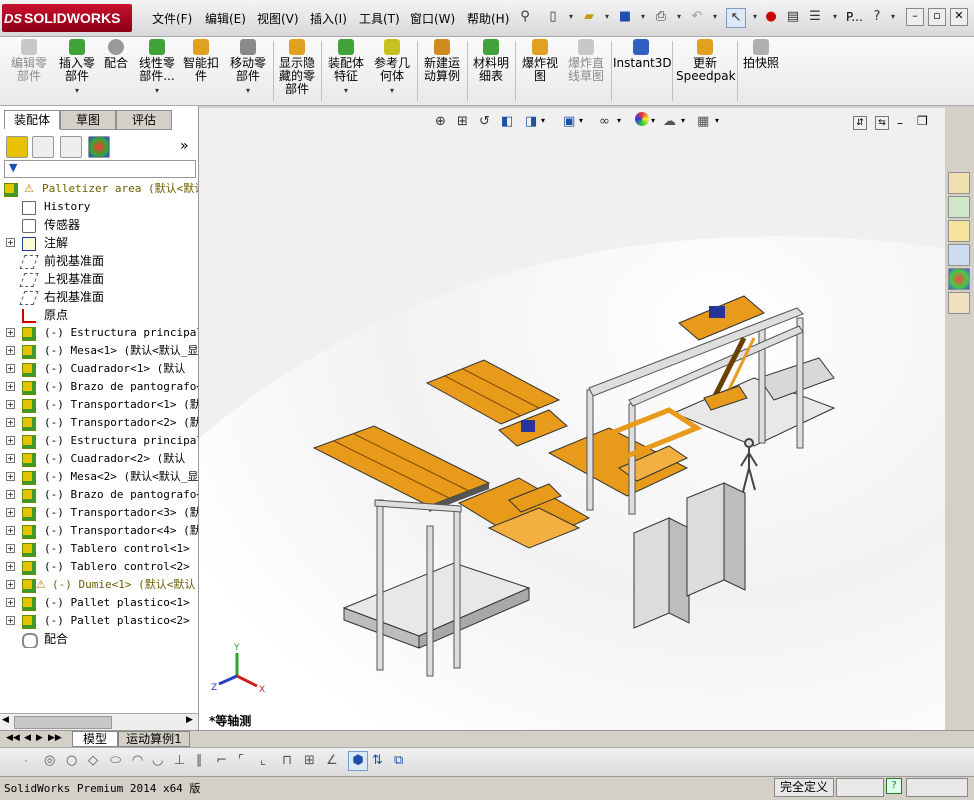 This screenshot has width=974, height=800. What do you see at coordinates (297, 67) in the screenshot?
I see `show-hidden-button: 显示隐 藏的零 部件` at bounding box center [297, 67].